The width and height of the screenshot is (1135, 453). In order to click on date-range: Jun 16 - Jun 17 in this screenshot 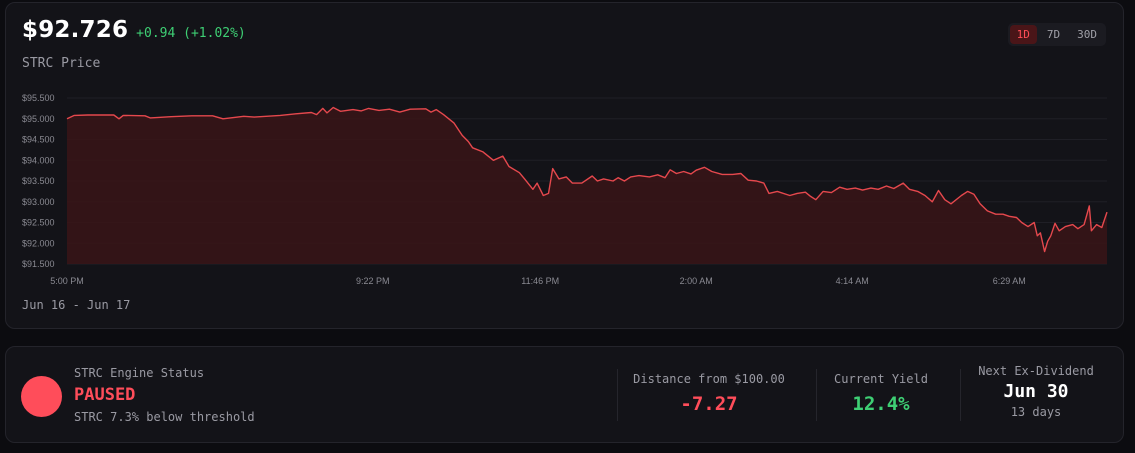, I will do `click(76, 305)`.